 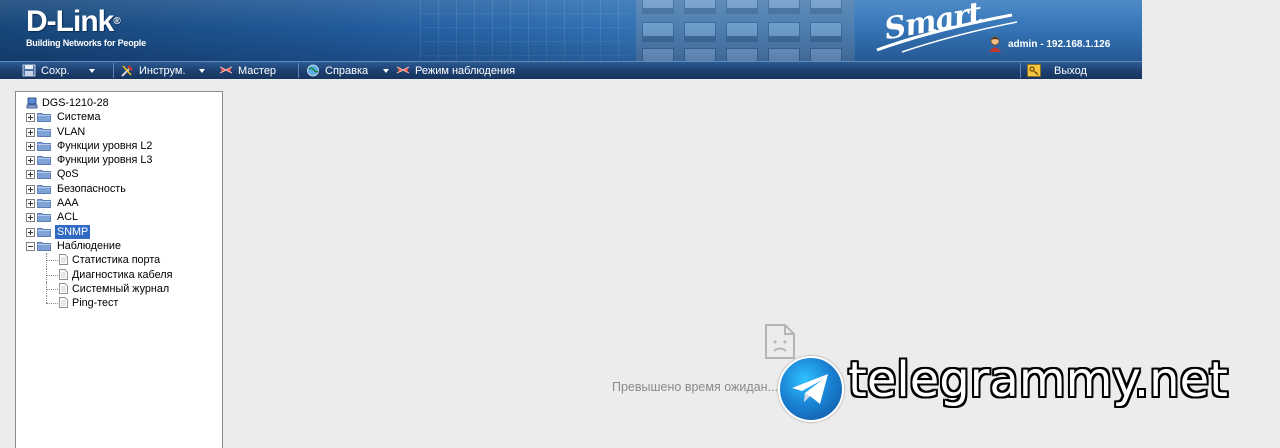 What do you see at coordinates (73, 231) in the screenshot?
I see `tree-folder-label: SNMP` at bounding box center [73, 231].